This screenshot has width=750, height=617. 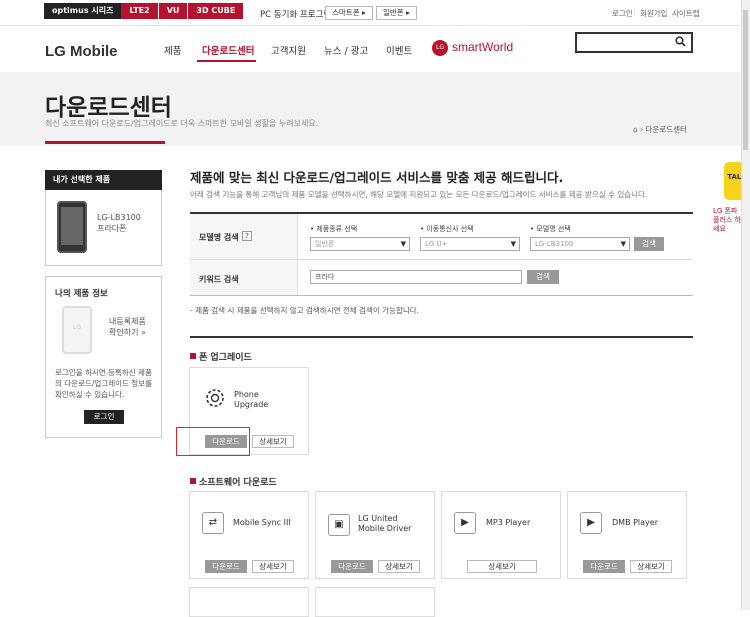 I want to click on selected-model-name: 프라다폰, so click(x=112, y=228).